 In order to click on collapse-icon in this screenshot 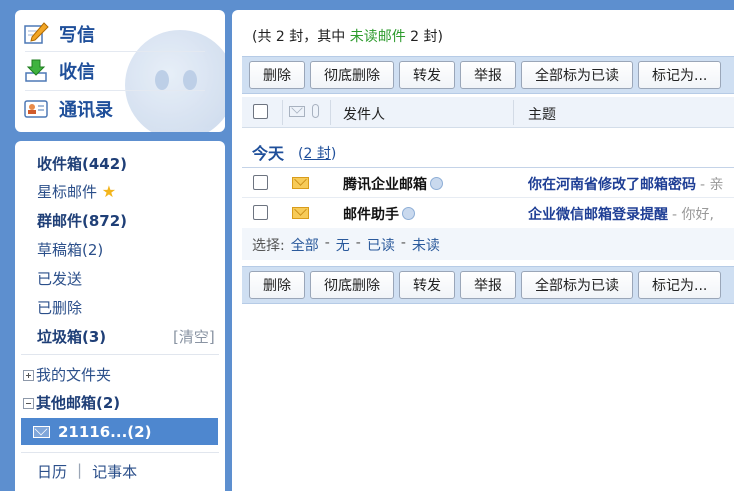, I will do `click(28, 403)`.